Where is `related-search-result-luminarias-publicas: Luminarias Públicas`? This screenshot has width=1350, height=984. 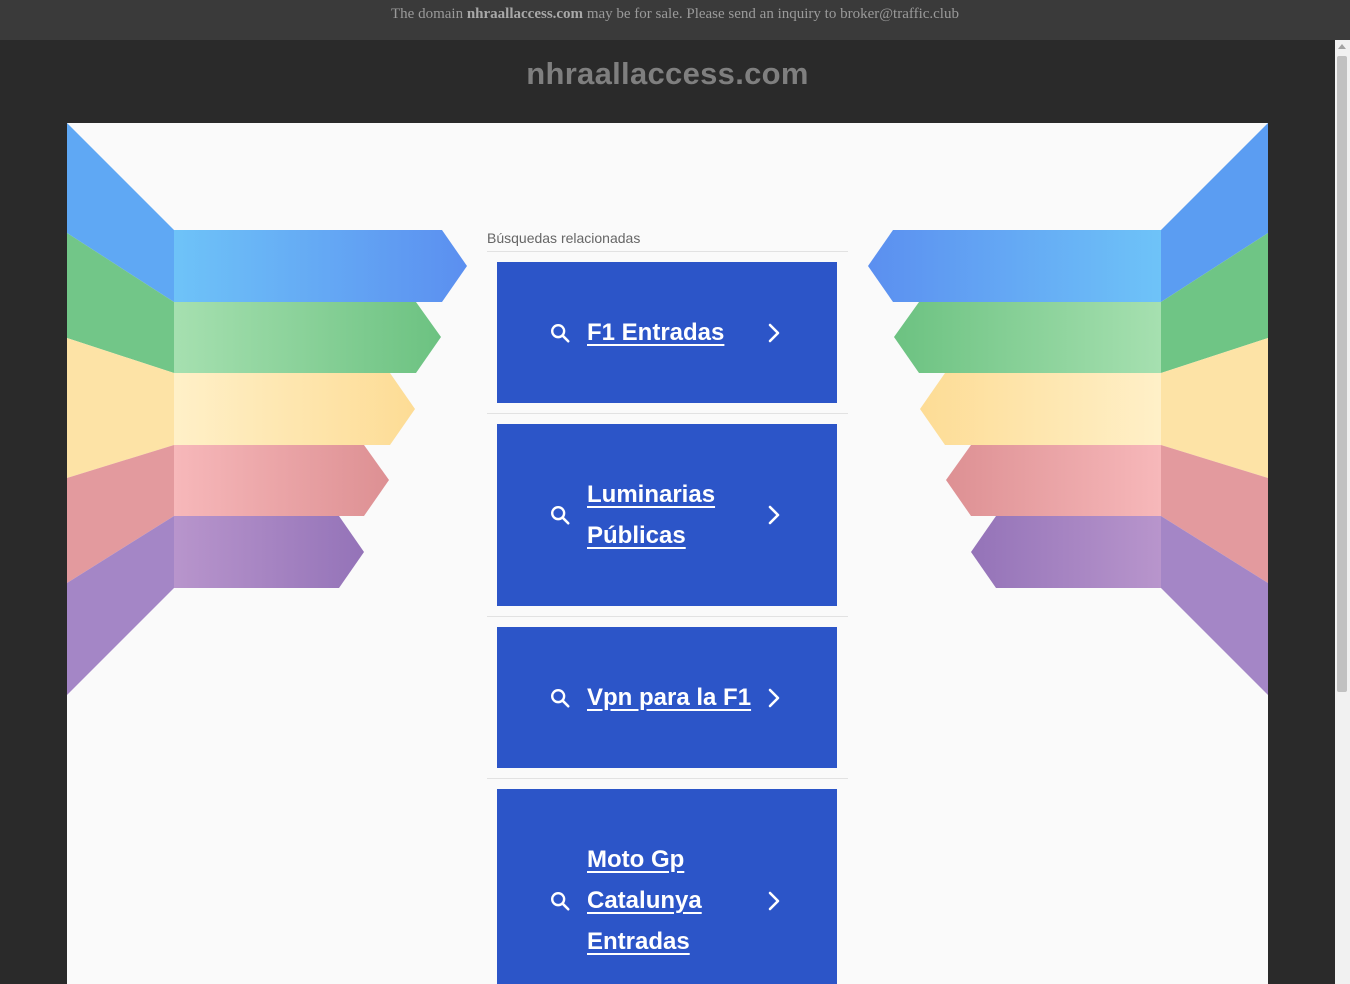 related-search-result-luminarias-publicas: Luminarias Públicas is located at coordinates (667, 520).